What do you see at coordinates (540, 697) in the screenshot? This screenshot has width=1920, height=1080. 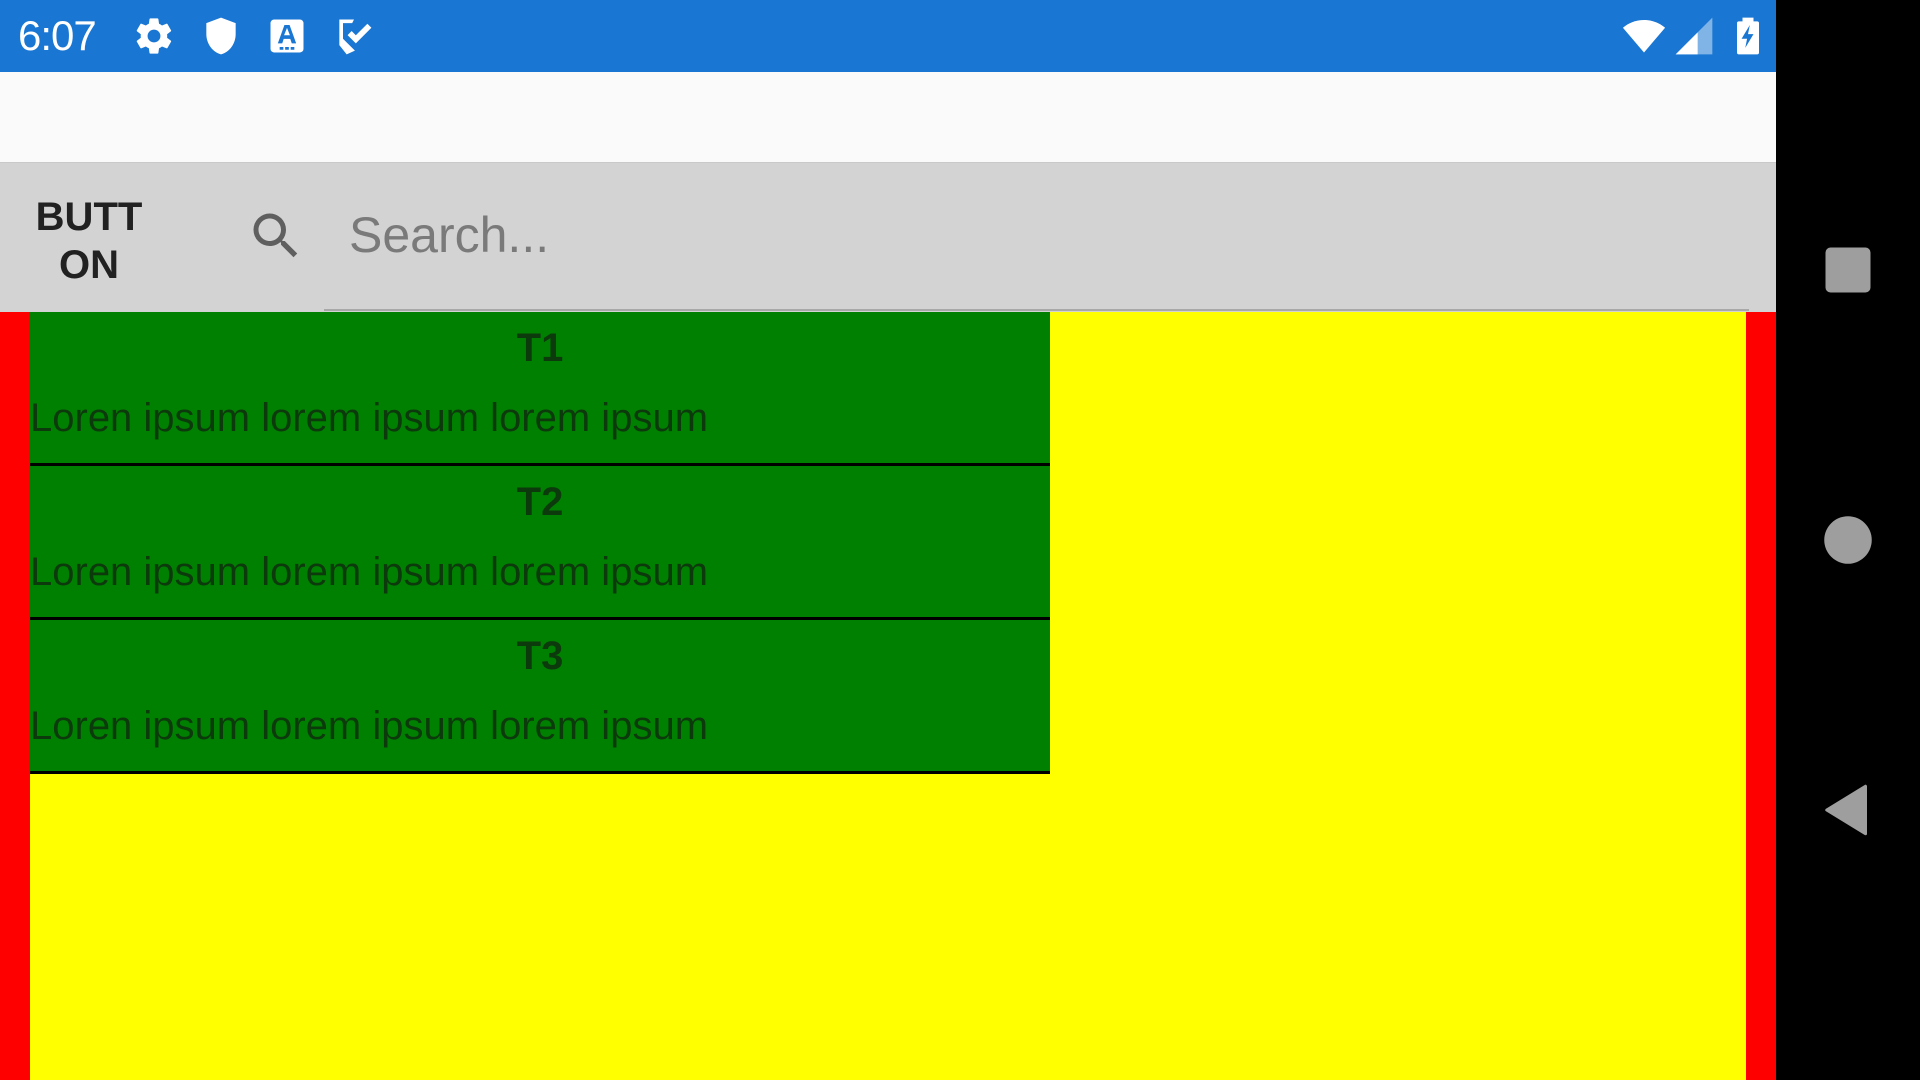 I see `list-item: T3 Loren ipsum lorem ipsum lorem ipsum` at bounding box center [540, 697].